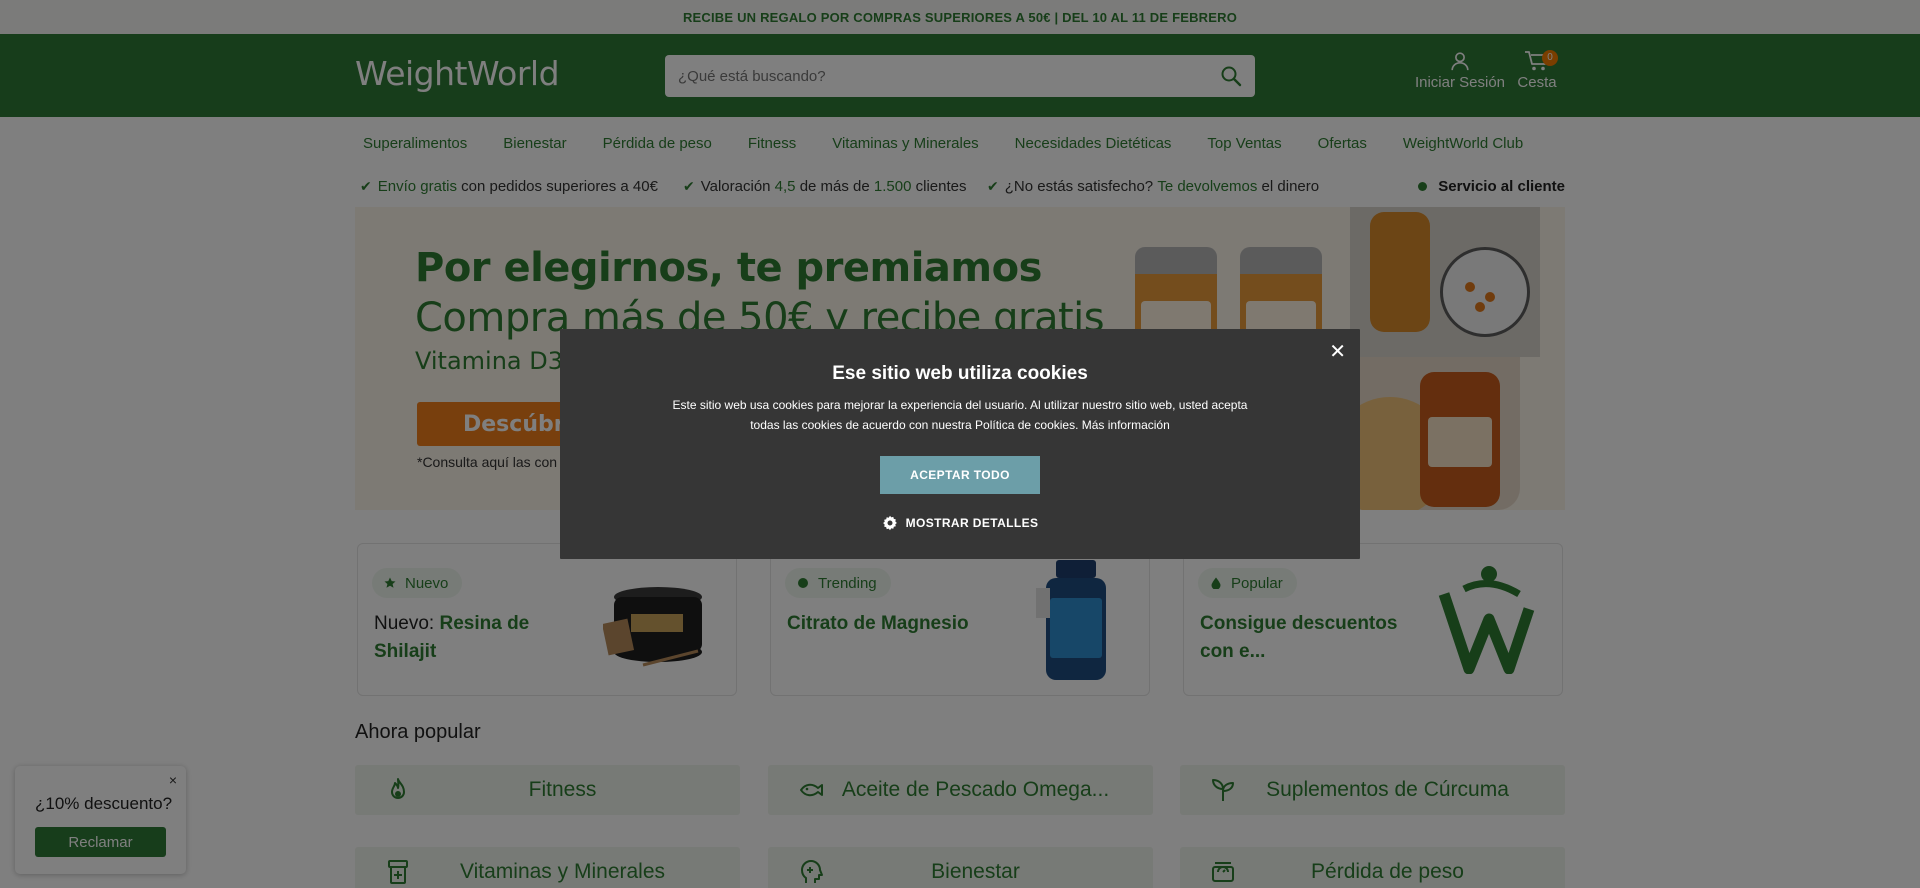 The width and height of the screenshot is (1920, 888). Describe the element at coordinates (960, 475) in the screenshot. I see `accept-all-button: ACEPTAR TODO` at that location.